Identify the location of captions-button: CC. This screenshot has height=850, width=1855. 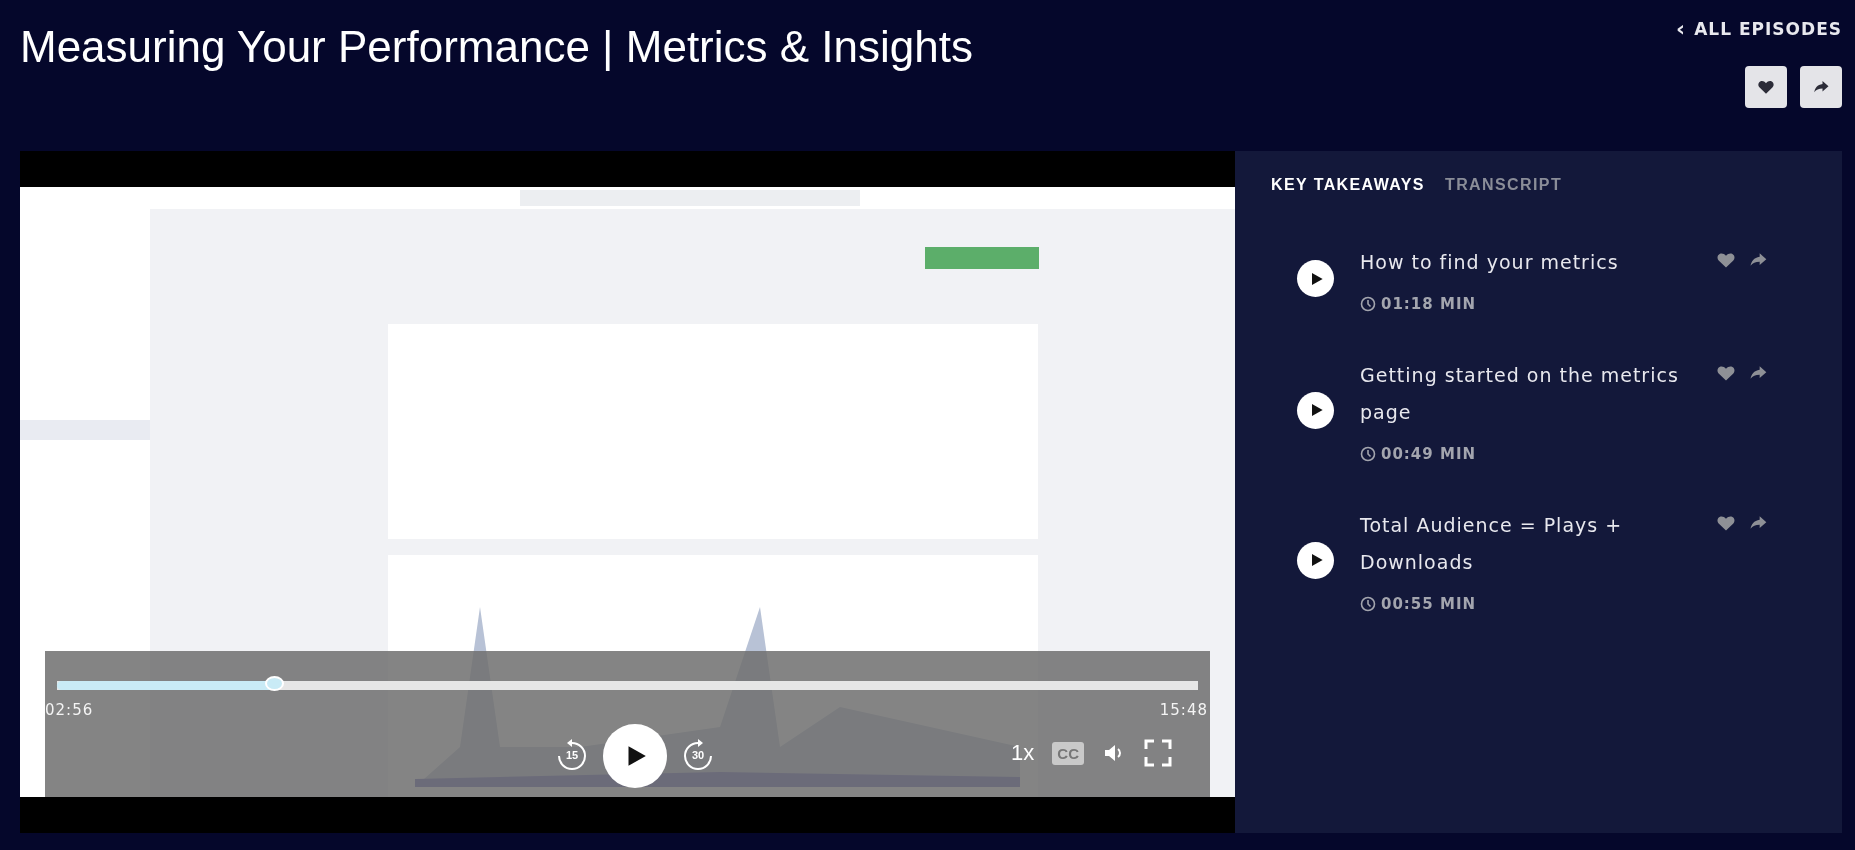
(1068, 753).